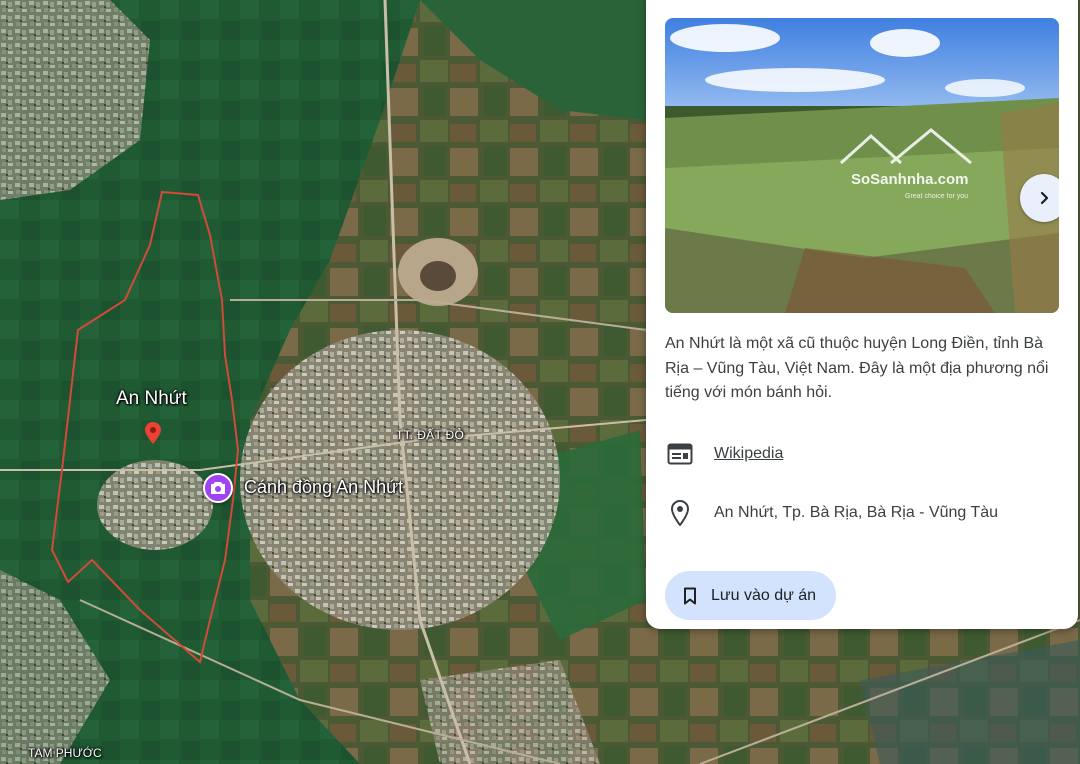 This screenshot has height=764, width=1080. I want to click on photo-place-marker, so click(218, 488).